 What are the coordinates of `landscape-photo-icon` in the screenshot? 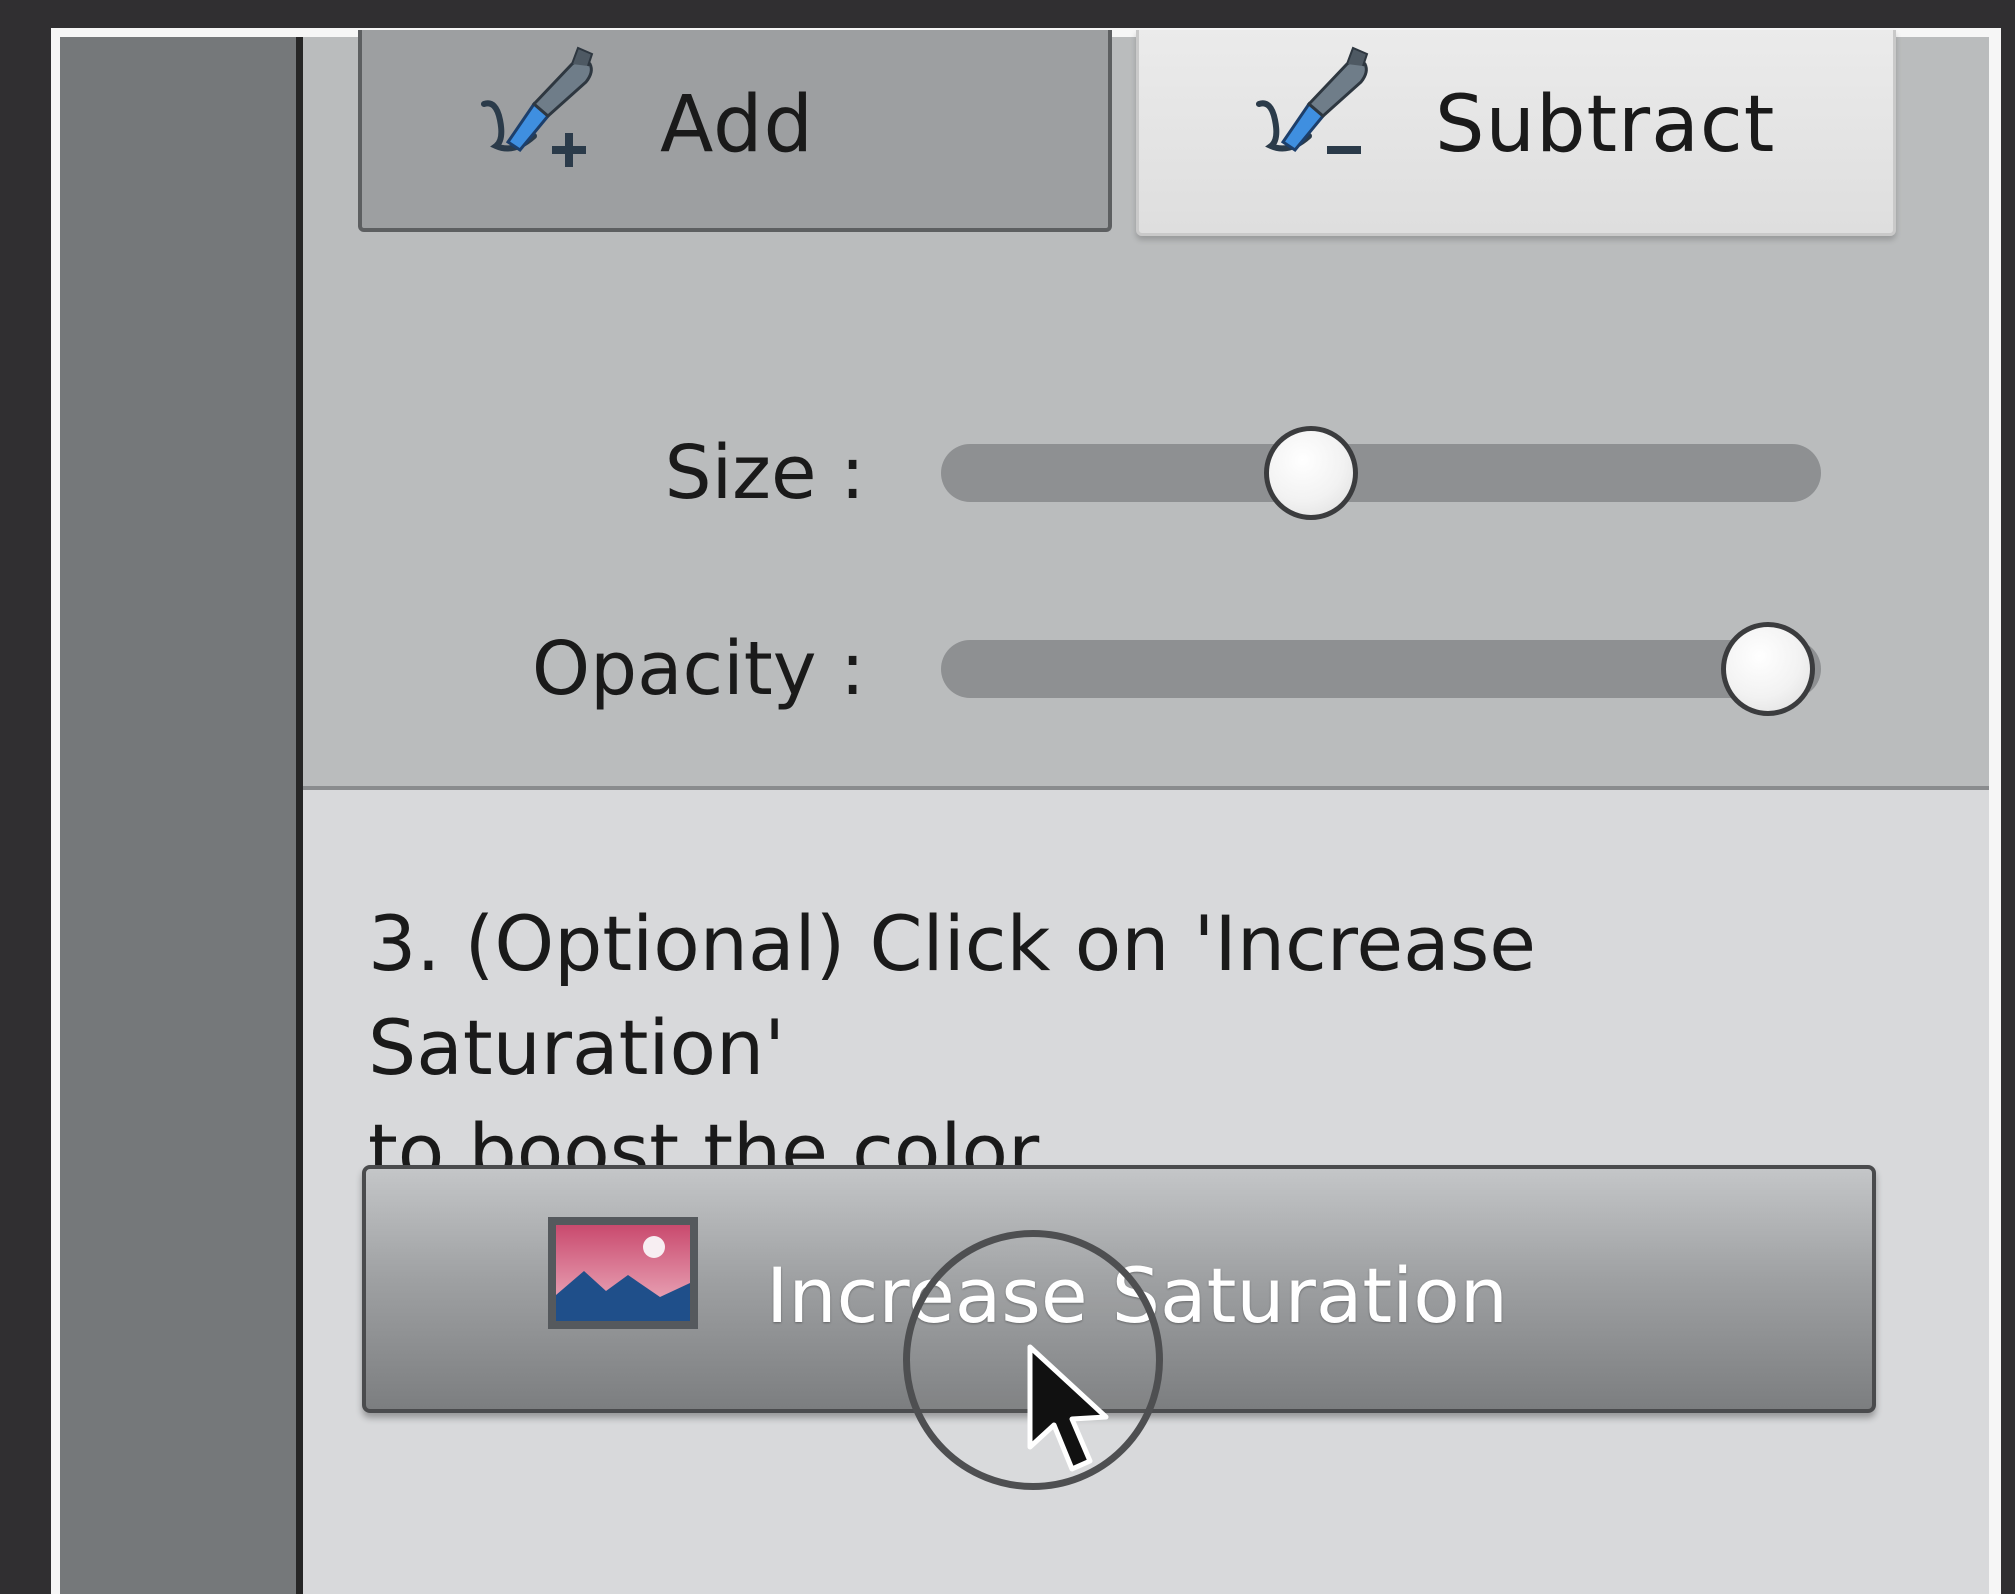 It's located at (623, 1273).